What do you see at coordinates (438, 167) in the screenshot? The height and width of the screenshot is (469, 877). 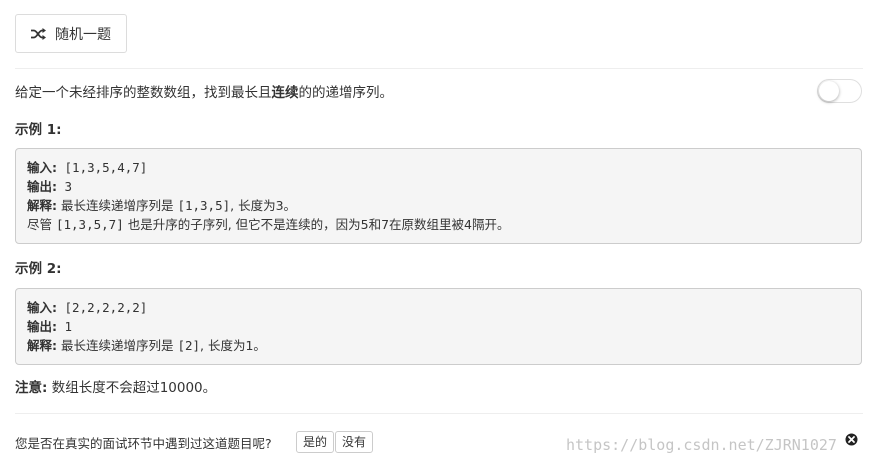 I see `example-1-input-line: 输入: [1,3,5,4,7]` at bounding box center [438, 167].